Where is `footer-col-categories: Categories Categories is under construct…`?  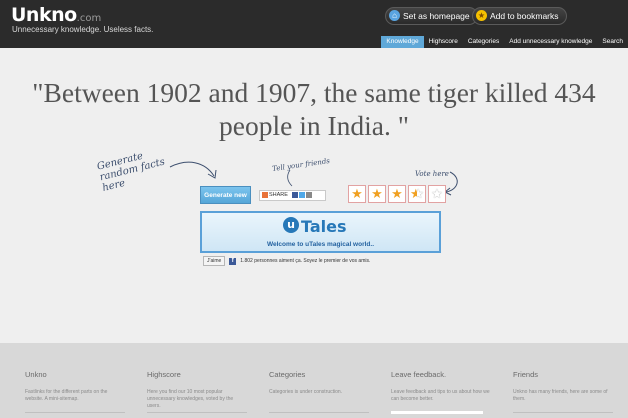
footer-col-categories: Categories Categories is under construct… is located at coordinates (319, 383).